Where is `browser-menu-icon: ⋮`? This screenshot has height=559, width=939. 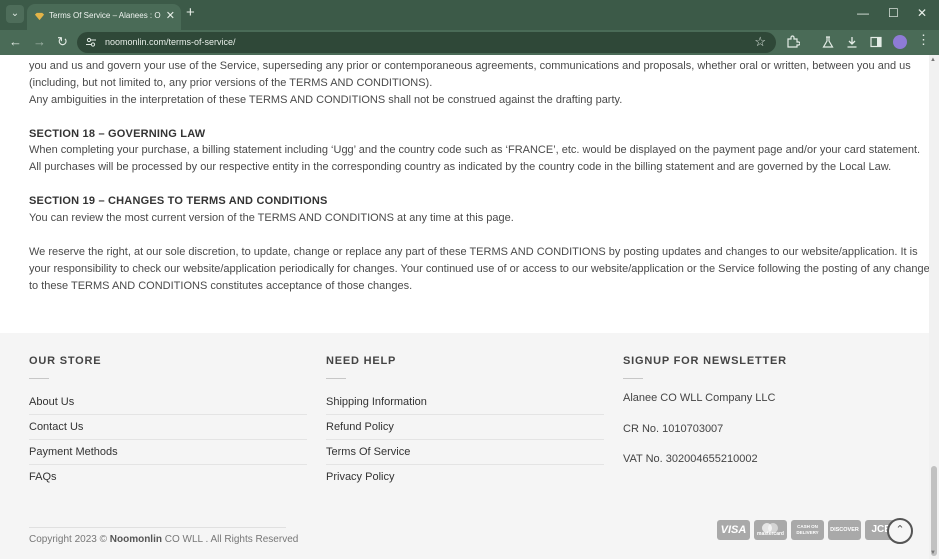
browser-menu-icon: ⋮ is located at coordinates (923, 40).